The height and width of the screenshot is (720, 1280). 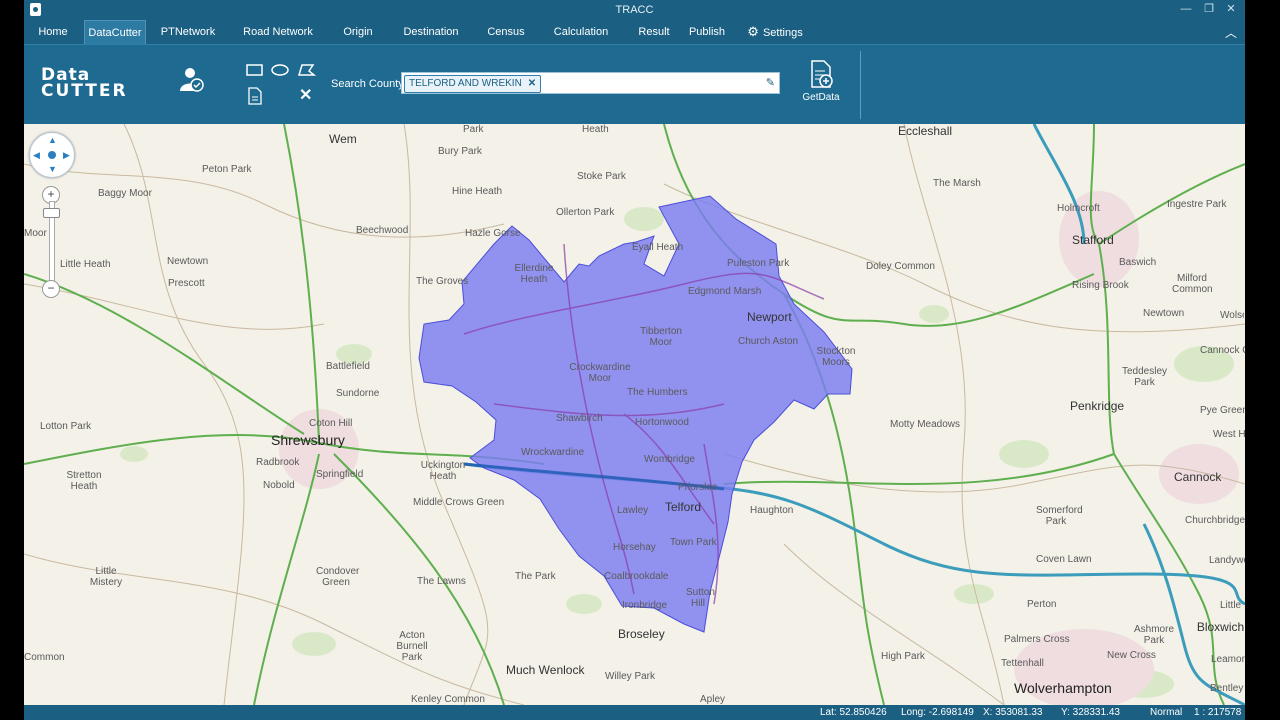 I want to click on place-label: Springfield, so click(x=340, y=474).